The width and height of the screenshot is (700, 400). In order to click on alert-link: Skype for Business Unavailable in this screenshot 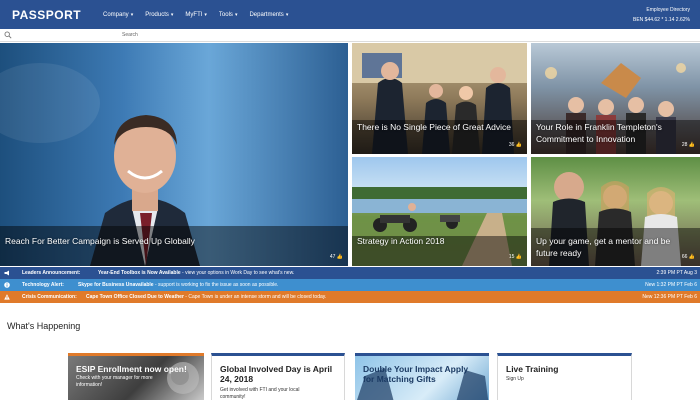, I will do `click(116, 285)`.